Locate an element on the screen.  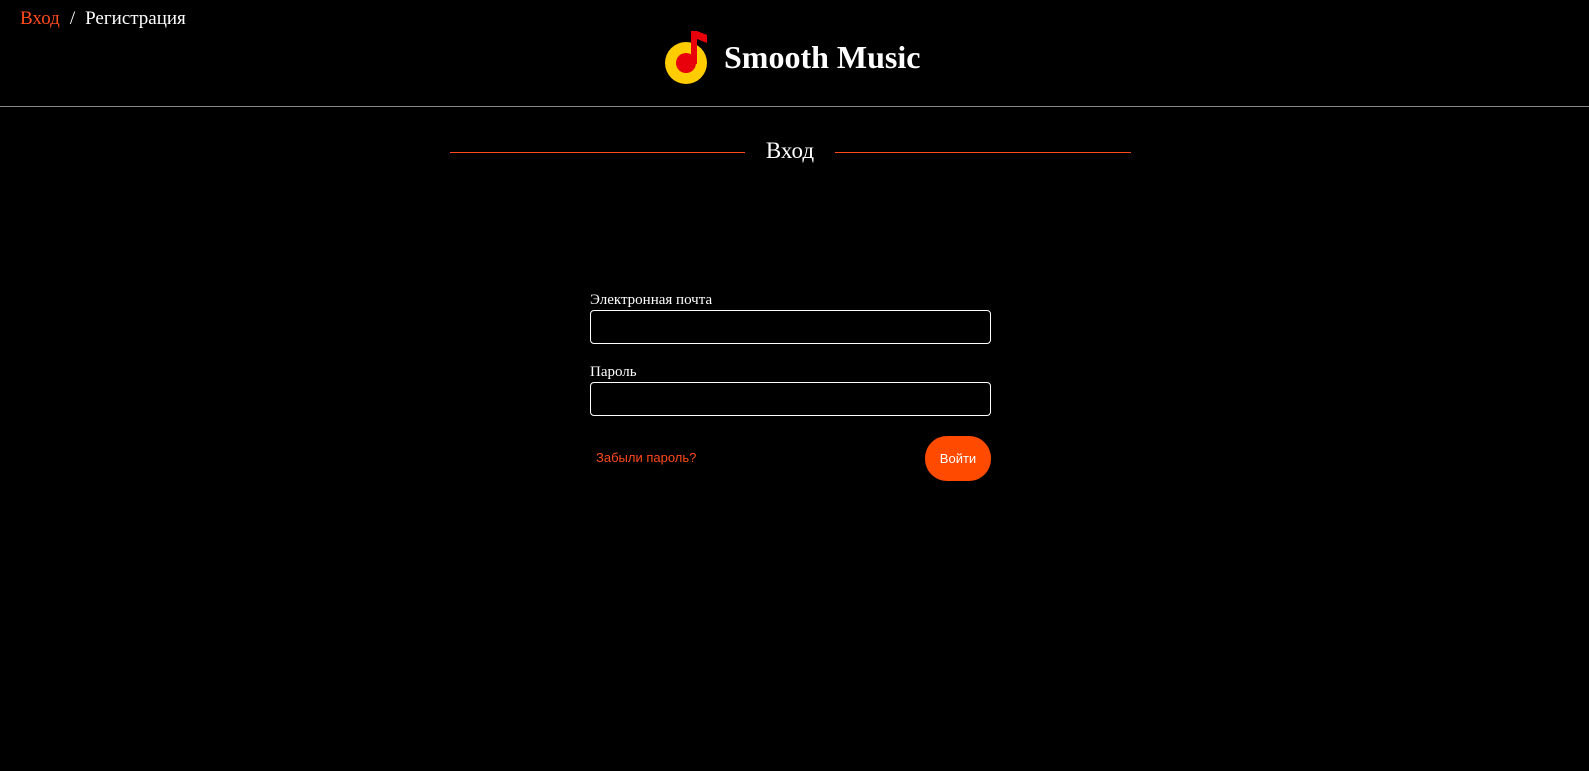
password-label: Пароль is located at coordinates (613, 372).